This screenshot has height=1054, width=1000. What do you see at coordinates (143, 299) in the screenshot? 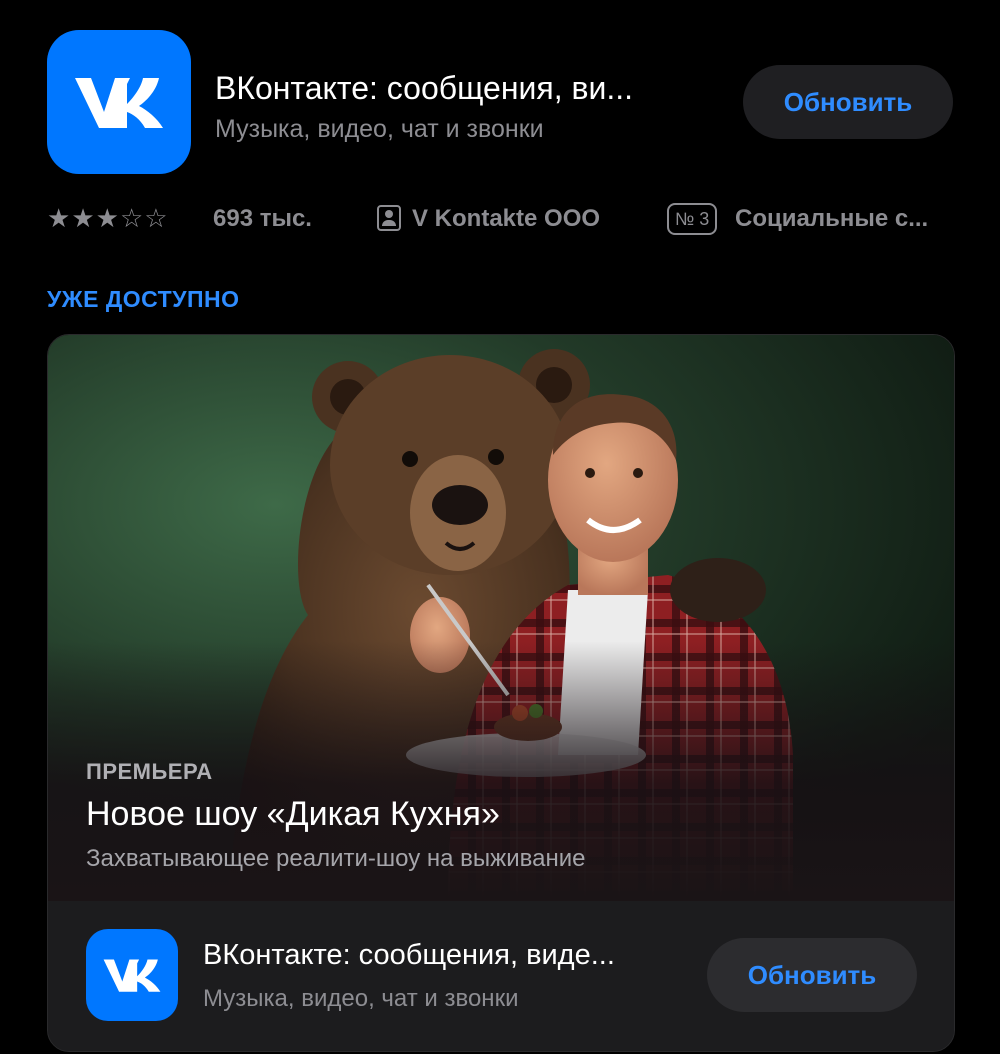
I see `section-label: УЖЕ ДОСТУПНО` at bounding box center [143, 299].